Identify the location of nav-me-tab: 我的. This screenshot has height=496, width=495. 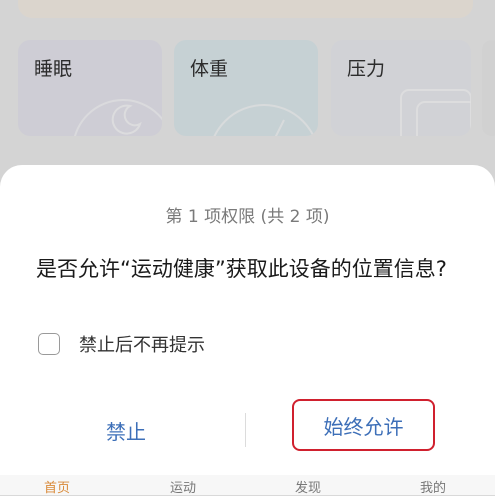
(433, 486).